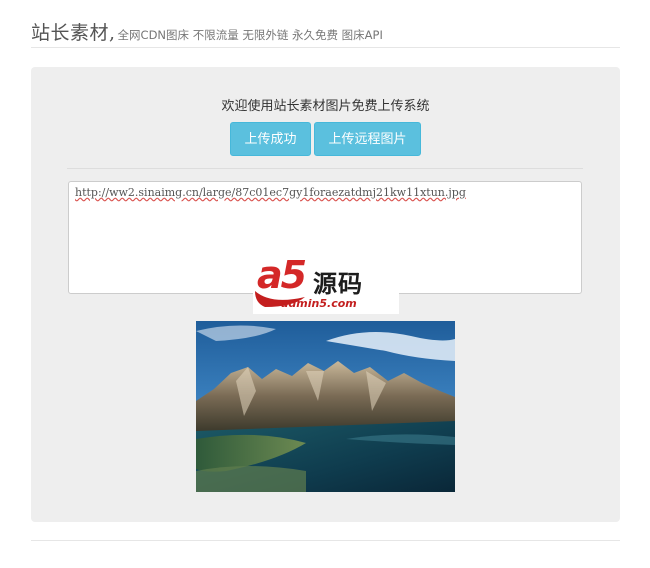  I want to click on welcome-text: 欢迎使用站长素材图片免费上传系统, so click(325, 106).